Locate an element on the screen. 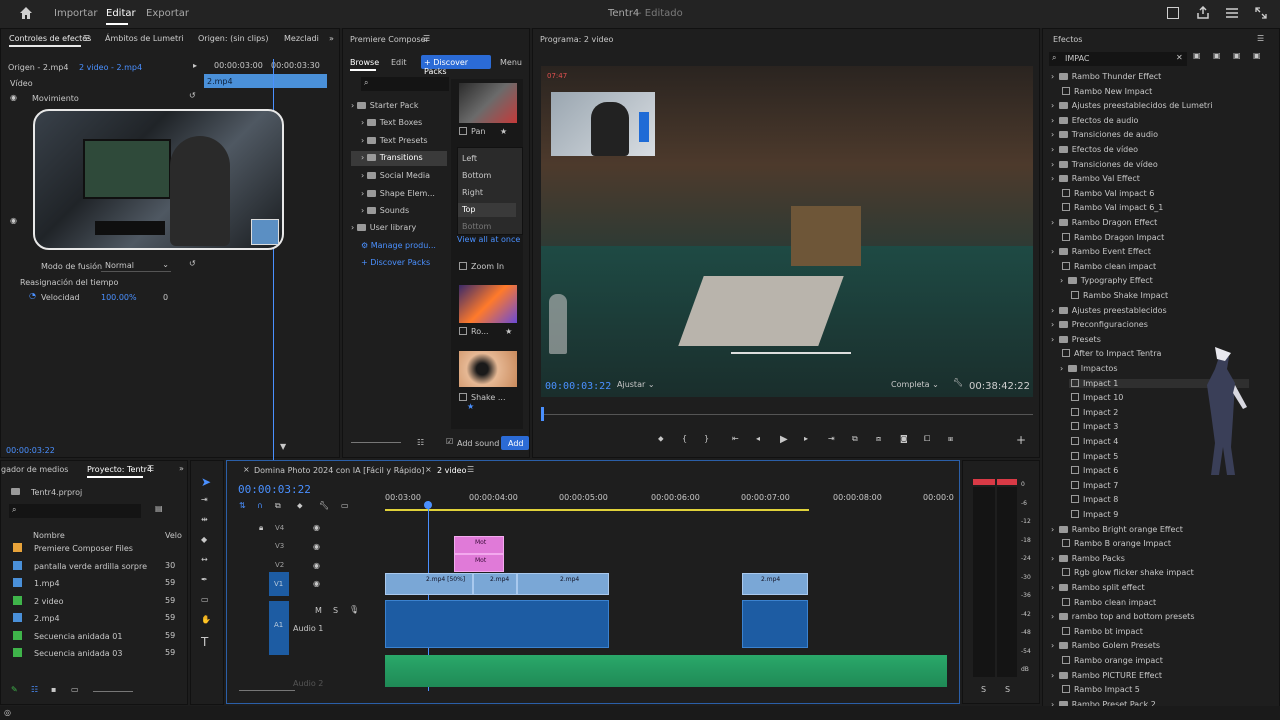 The width and height of the screenshot is (1280, 720). effect-item: › Rambo Bright orange Effect is located at coordinates (1117, 529).